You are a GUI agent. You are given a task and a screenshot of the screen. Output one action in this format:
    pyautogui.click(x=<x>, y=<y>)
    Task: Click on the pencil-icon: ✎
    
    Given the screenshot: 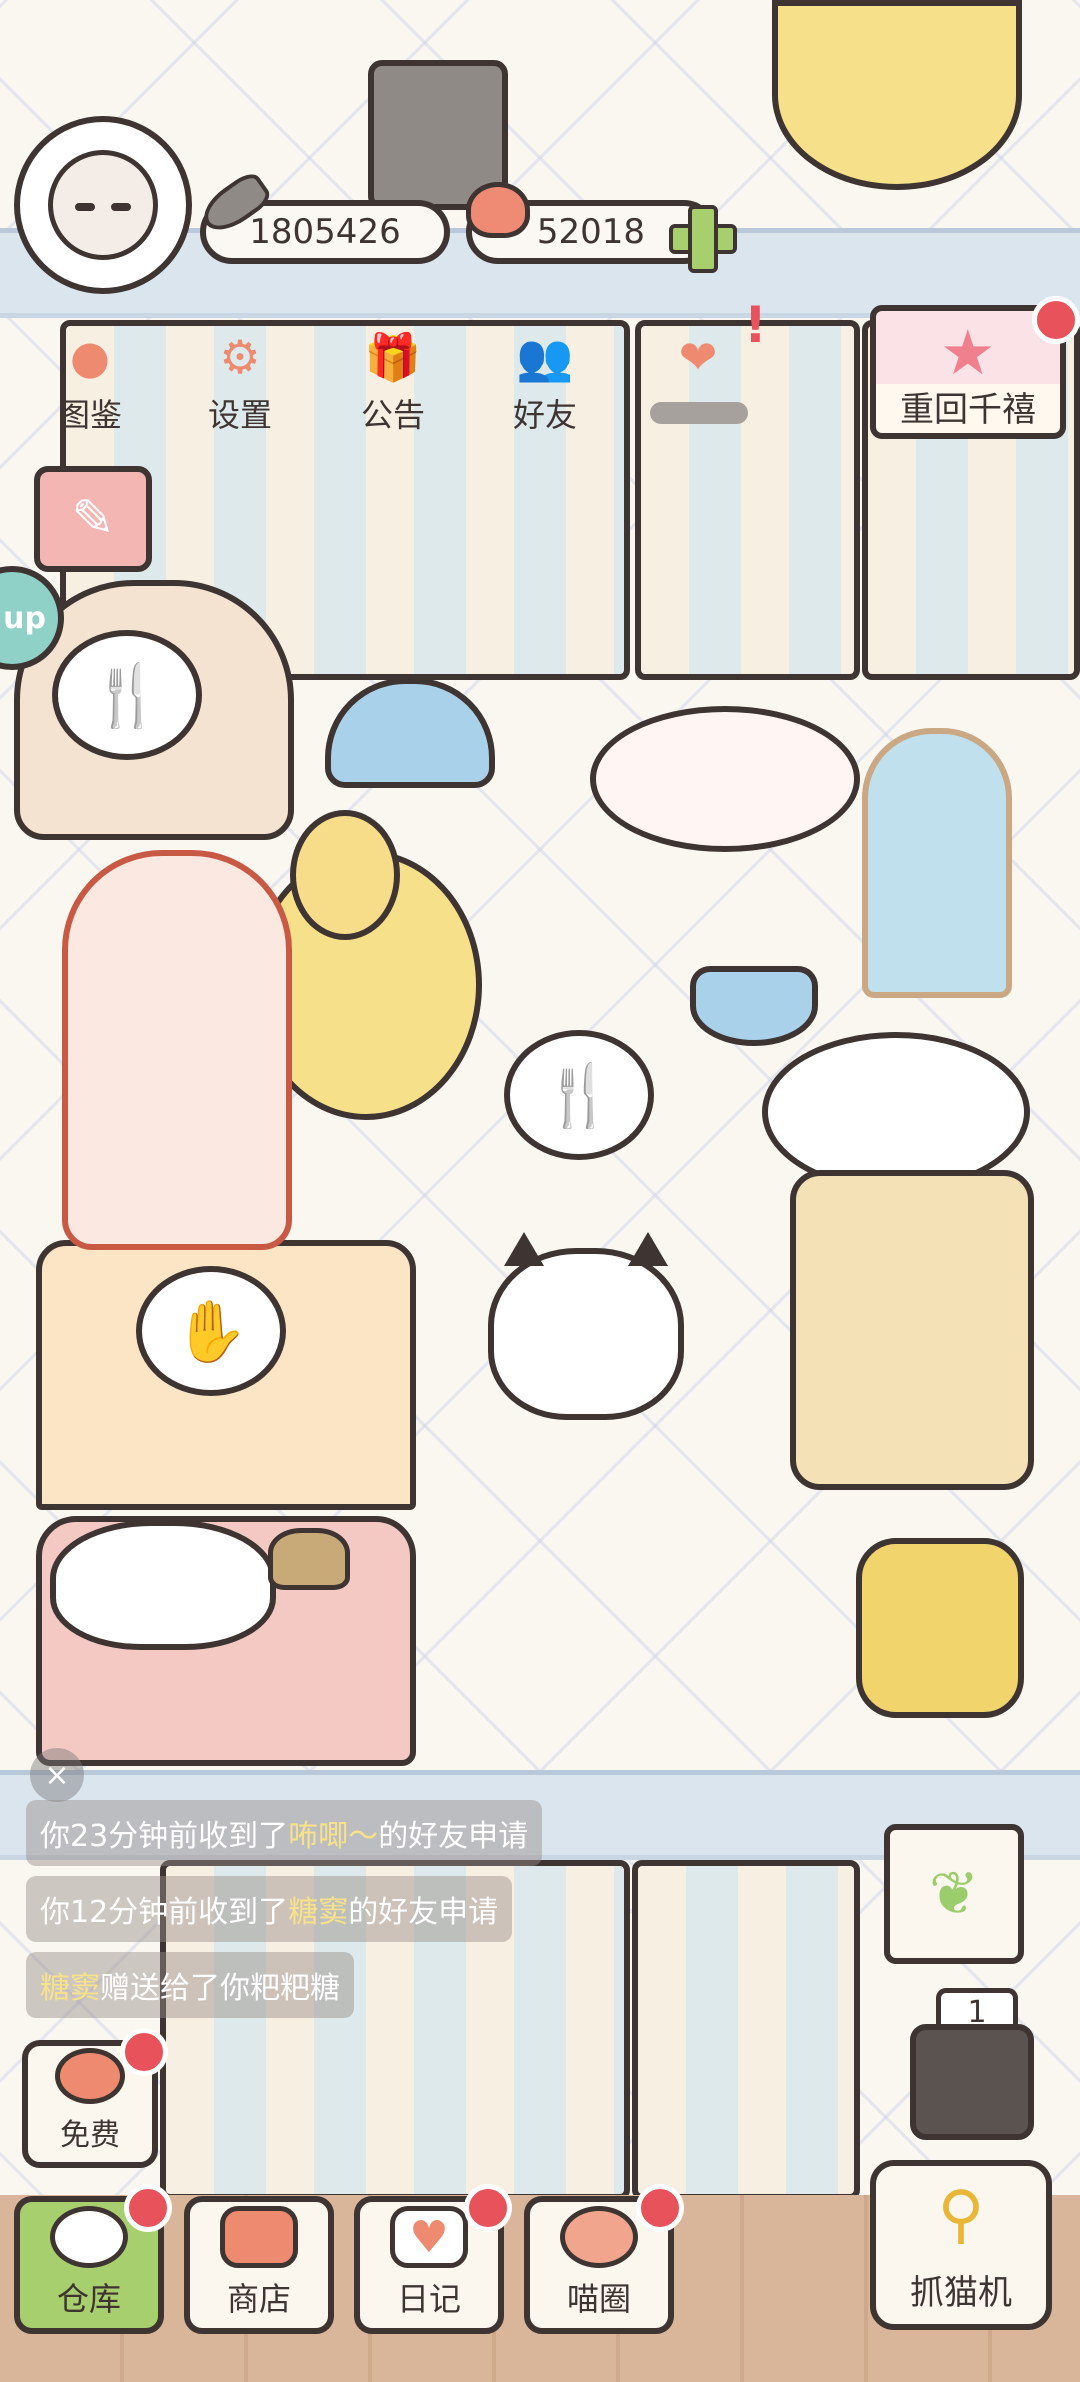 What is the action you would take?
    pyautogui.click(x=93, y=519)
    